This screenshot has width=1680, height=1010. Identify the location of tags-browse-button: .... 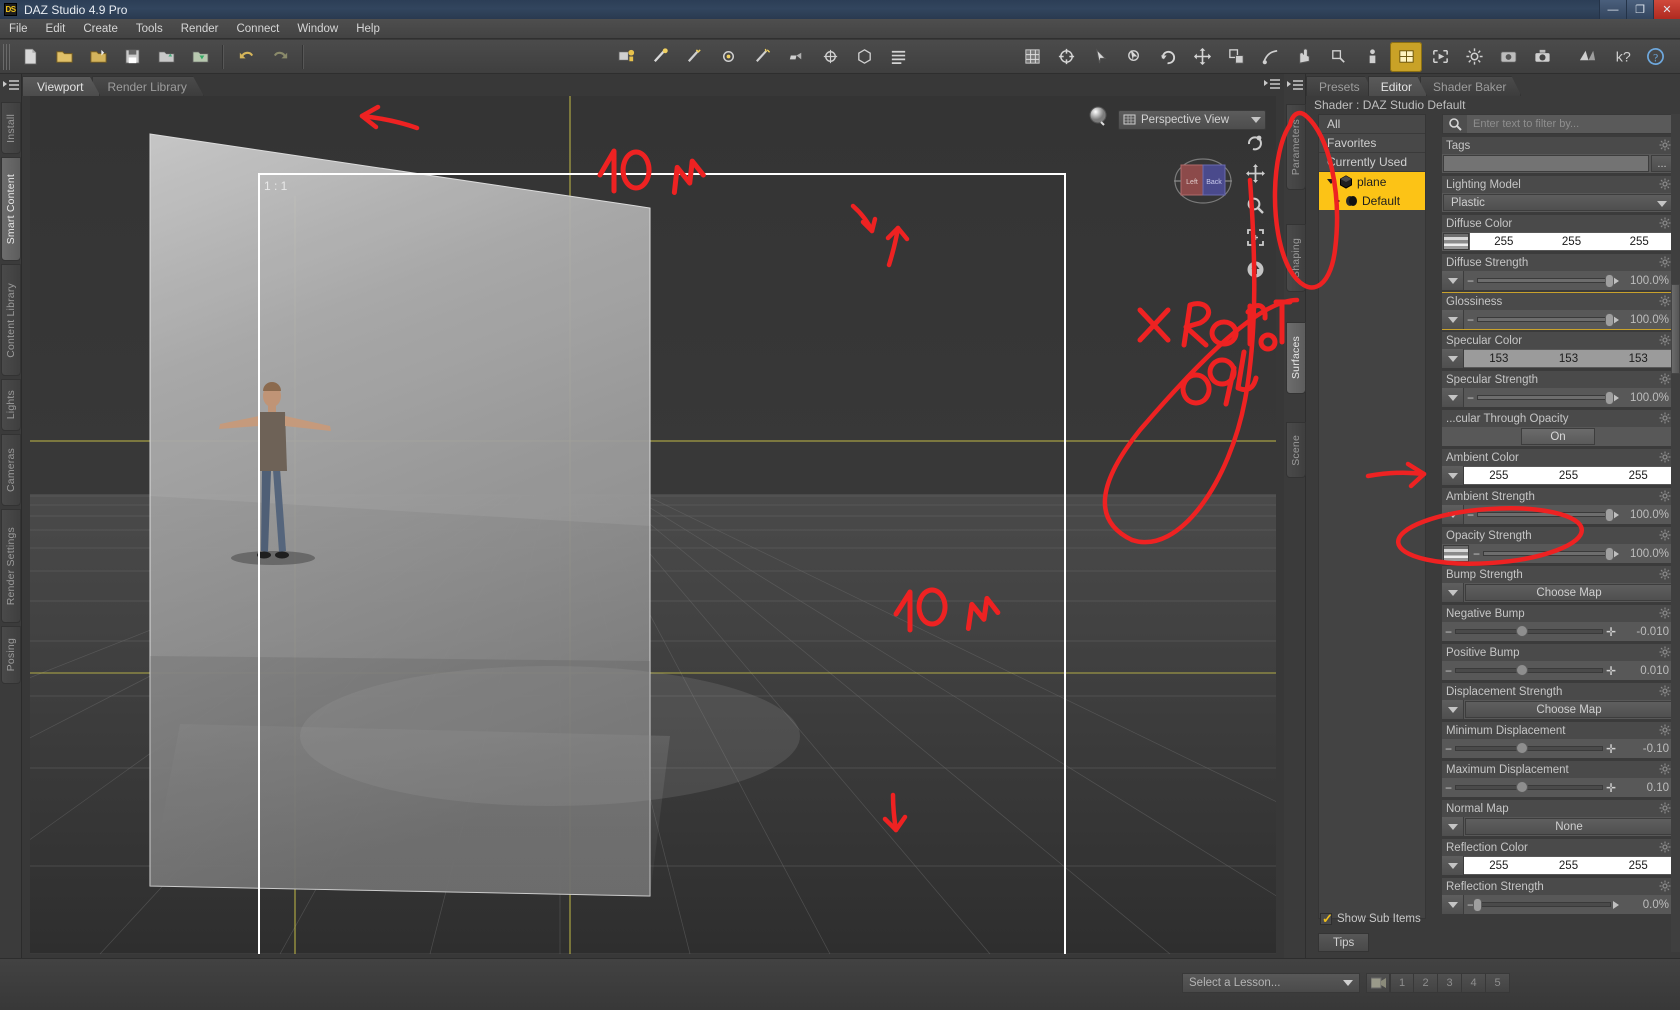
(1662, 163).